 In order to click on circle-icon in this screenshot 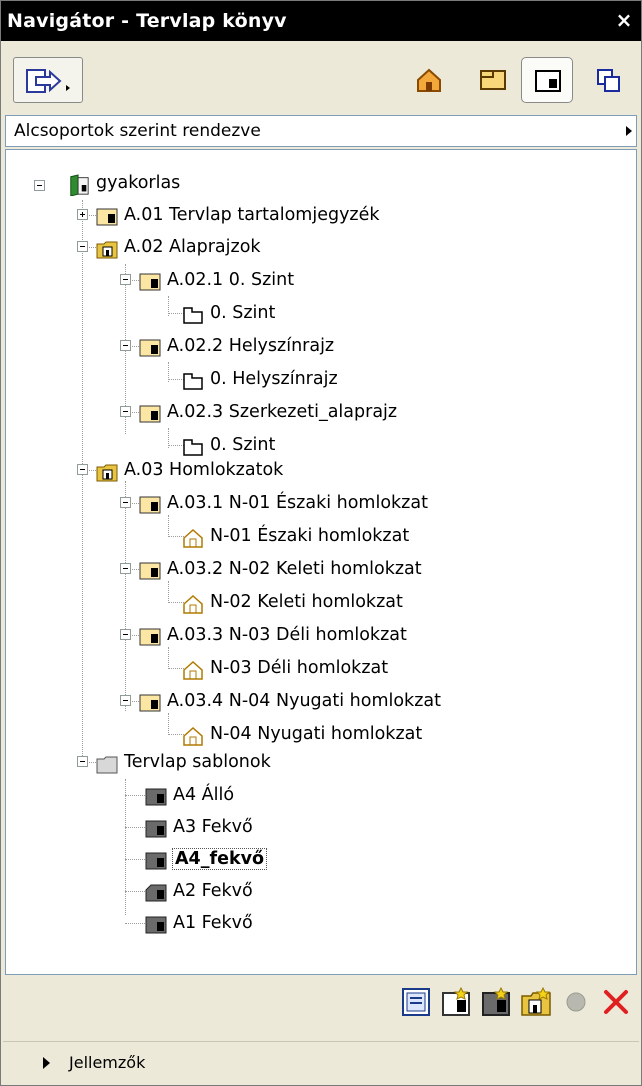, I will do `click(576, 1002)`.